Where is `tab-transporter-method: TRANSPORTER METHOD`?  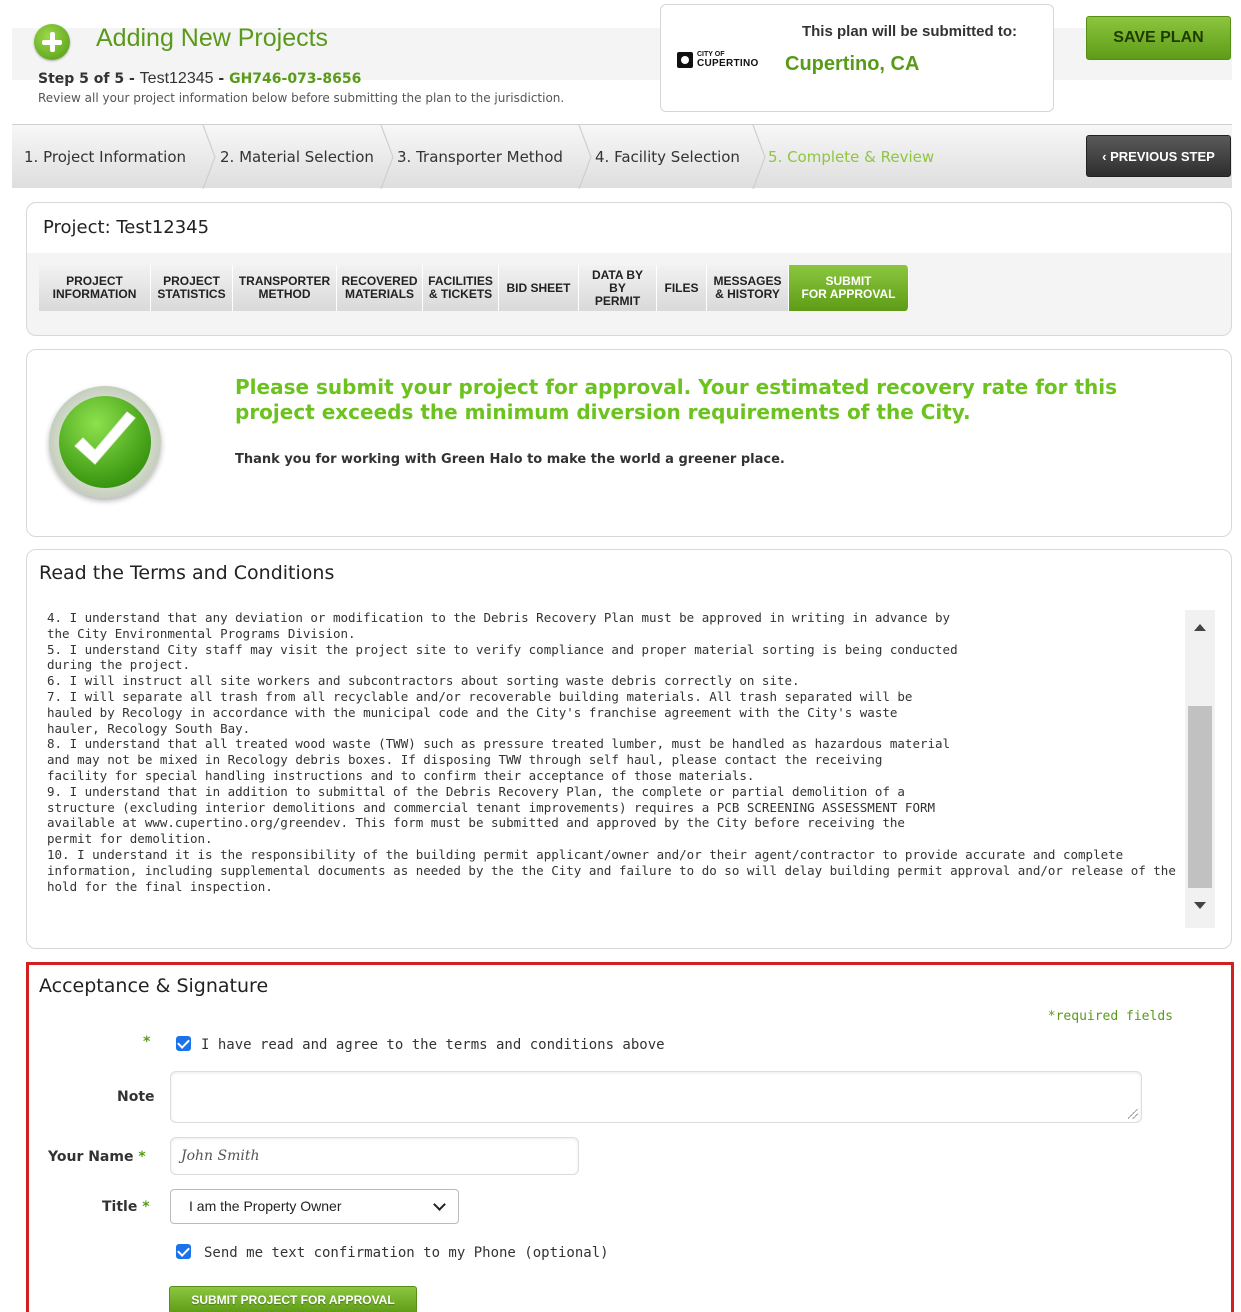 tab-transporter-method: TRANSPORTER METHOD is located at coordinates (285, 288).